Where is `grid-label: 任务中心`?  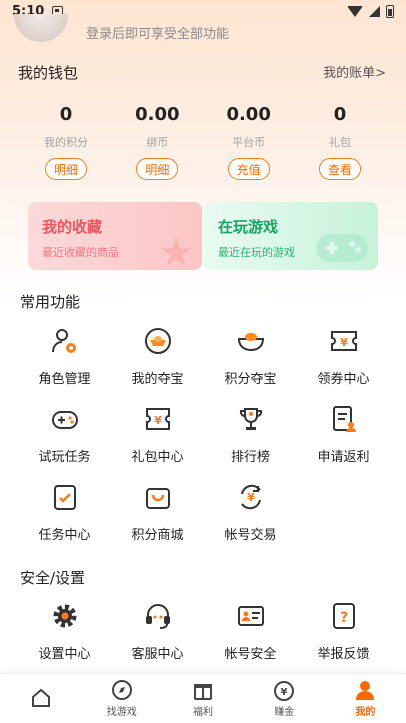 grid-label: 任务中心 is located at coordinates (64, 535).